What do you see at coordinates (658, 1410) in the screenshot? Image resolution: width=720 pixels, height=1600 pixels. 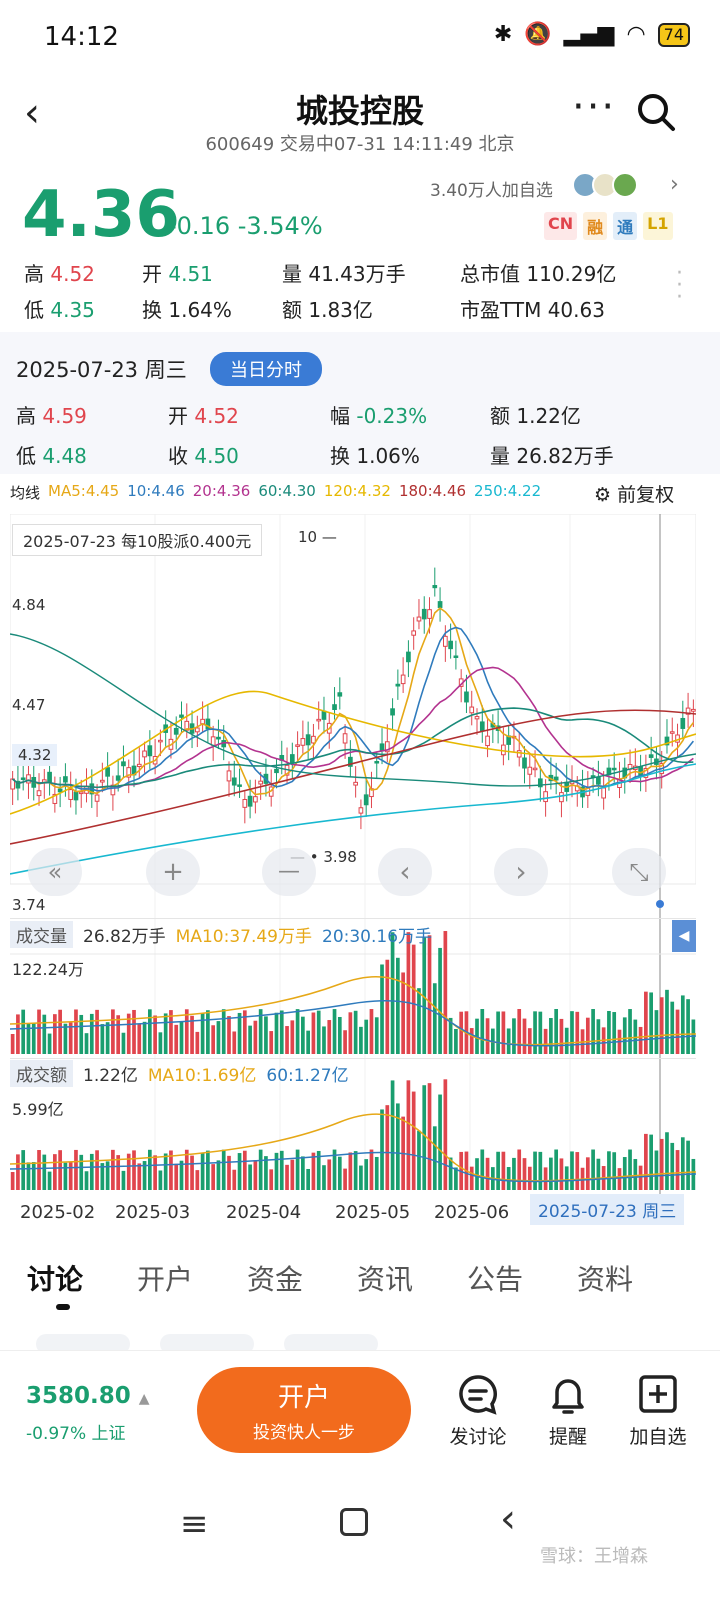 I see `add-watchlist-button: 加自选` at bounding box center [658, 1410].